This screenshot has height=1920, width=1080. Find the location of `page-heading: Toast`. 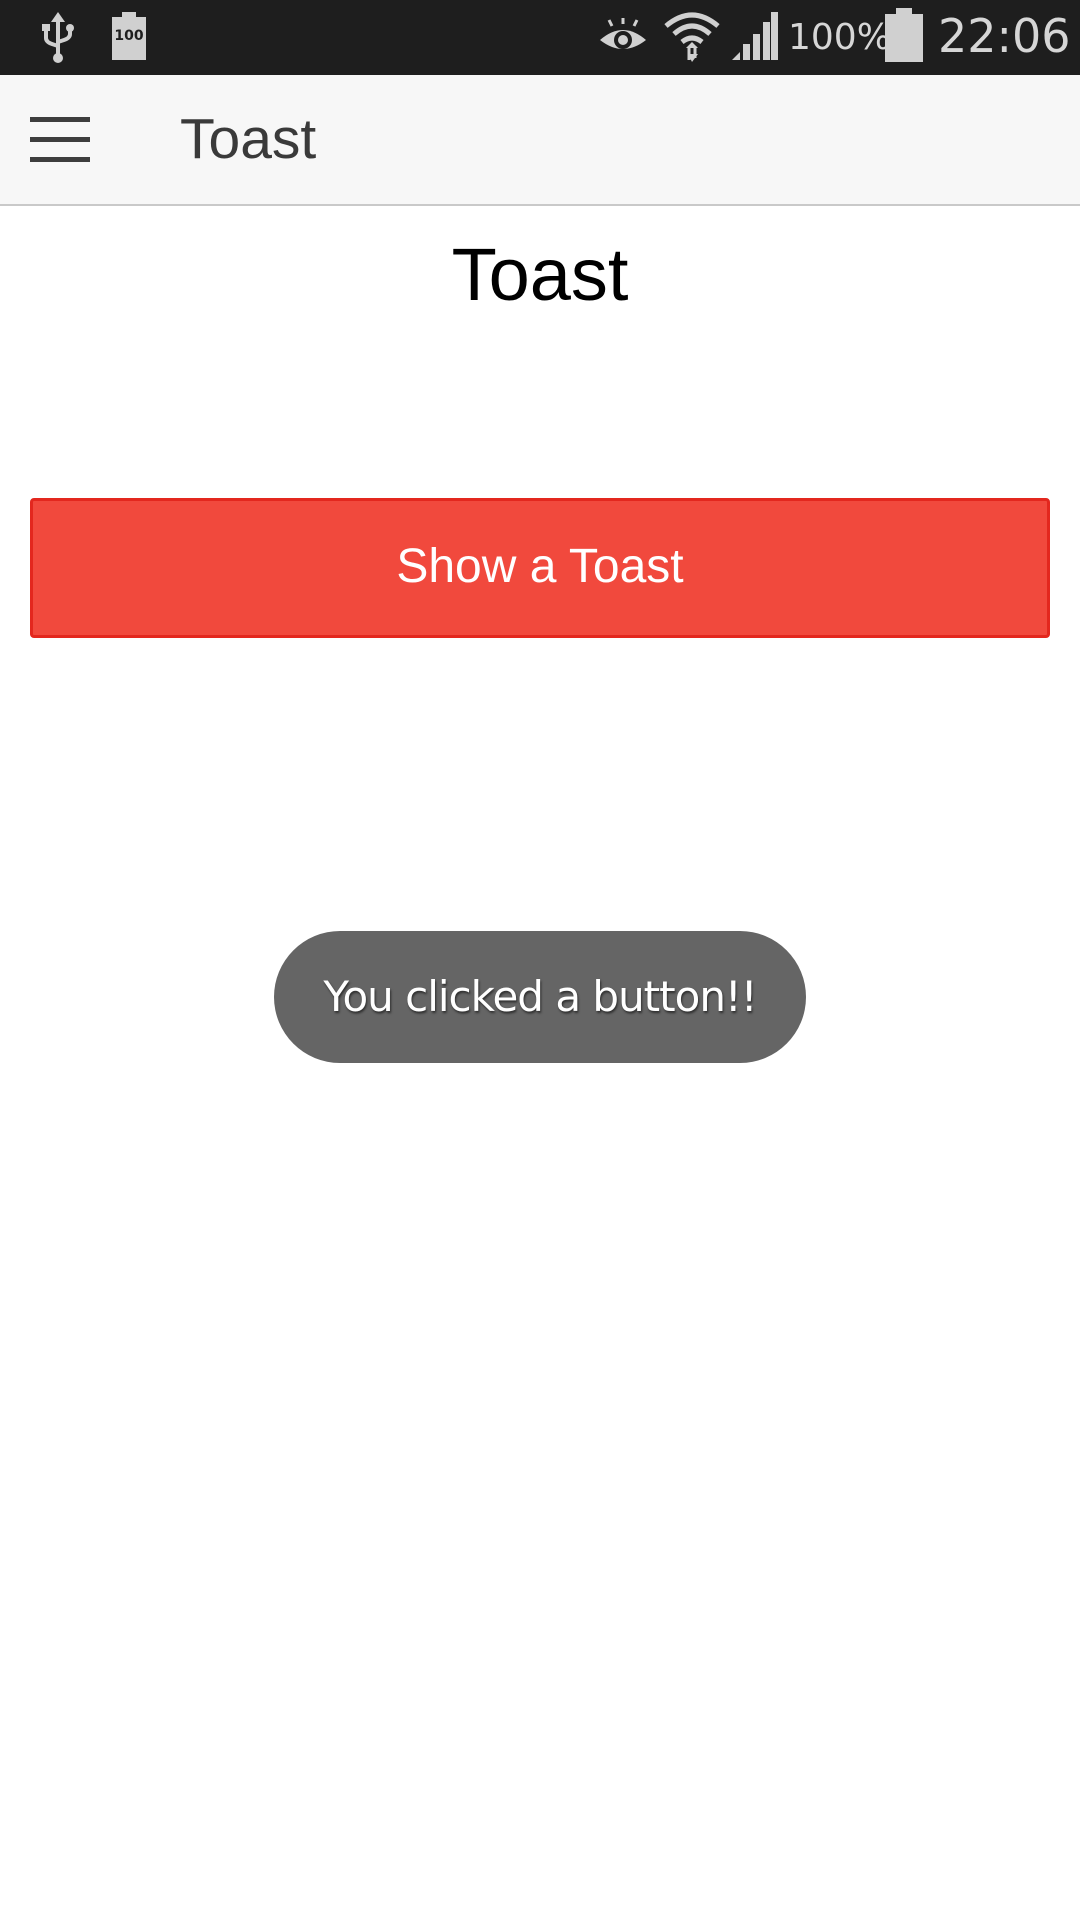

page-heading: Toast is located at coordinates (540, 274).